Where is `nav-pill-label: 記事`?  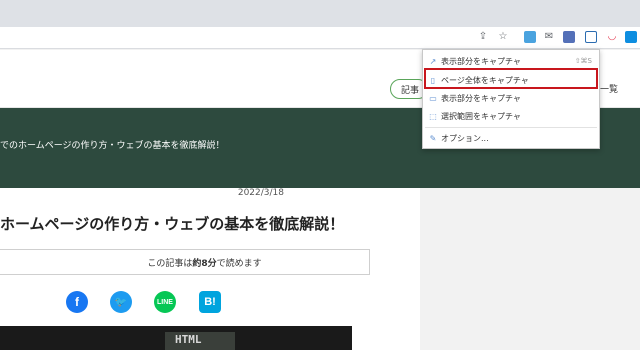 nav-pill-label: 記事 is located at coordinates (410, 90).